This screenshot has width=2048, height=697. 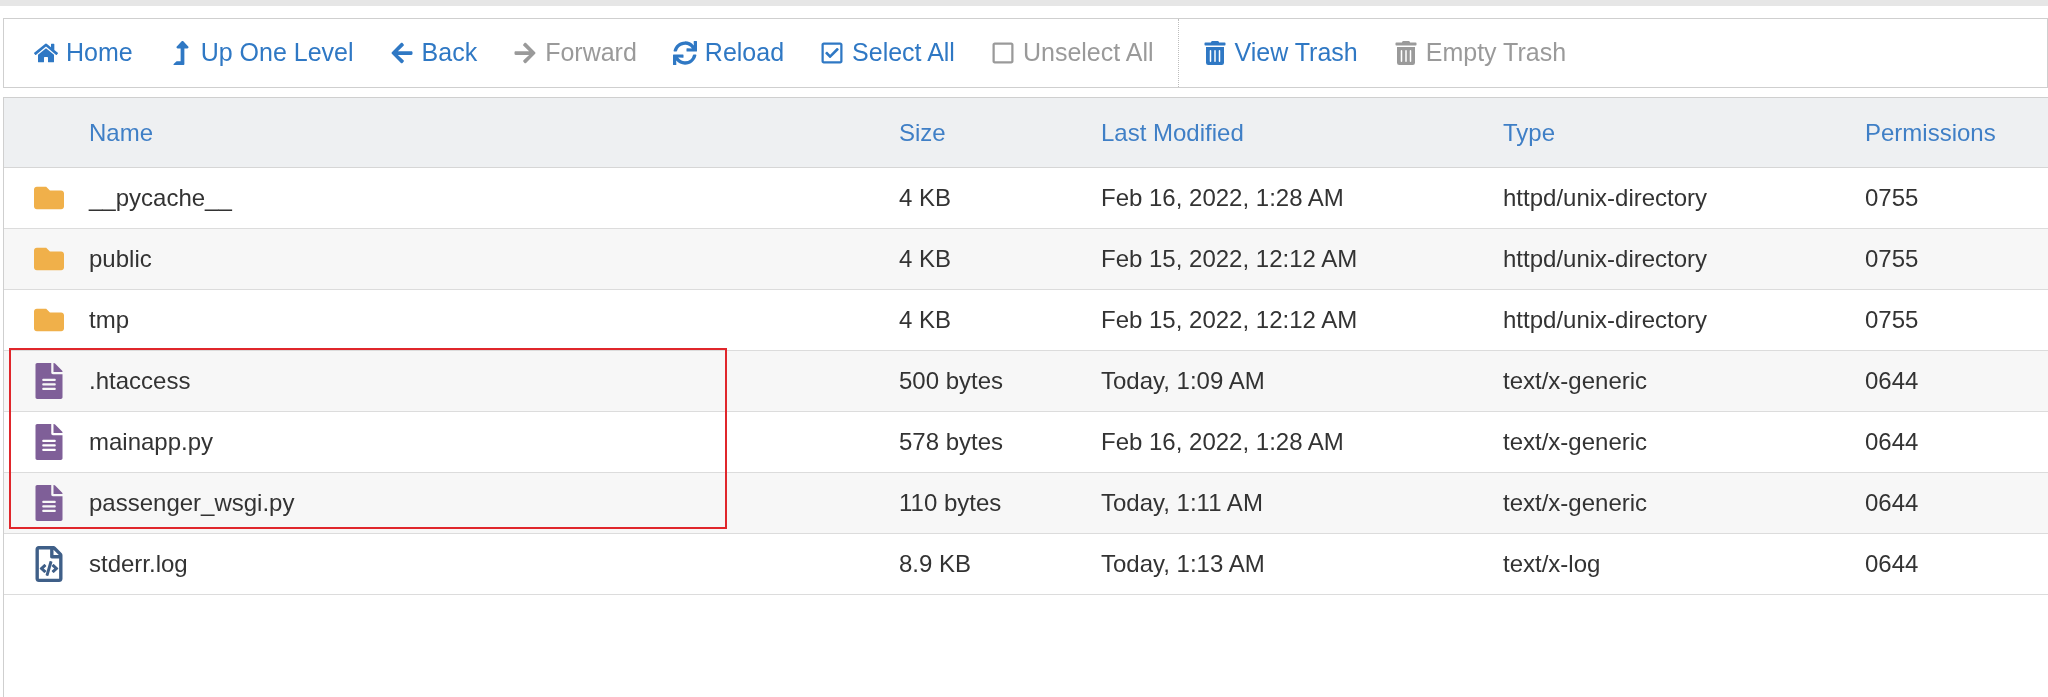 I want to click on file-name: tmp, so click(x=109, y=320).